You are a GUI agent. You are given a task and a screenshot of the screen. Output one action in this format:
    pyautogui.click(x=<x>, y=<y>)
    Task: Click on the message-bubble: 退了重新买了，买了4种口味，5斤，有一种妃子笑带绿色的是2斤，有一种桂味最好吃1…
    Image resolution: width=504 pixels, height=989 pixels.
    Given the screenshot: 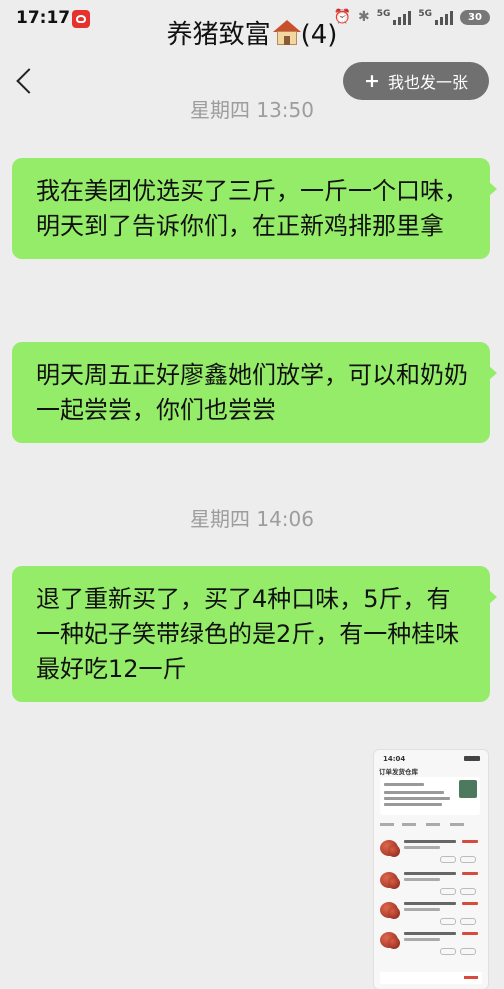 What is the action you would take?
    pyautogui.click(x=254, y=634)
    